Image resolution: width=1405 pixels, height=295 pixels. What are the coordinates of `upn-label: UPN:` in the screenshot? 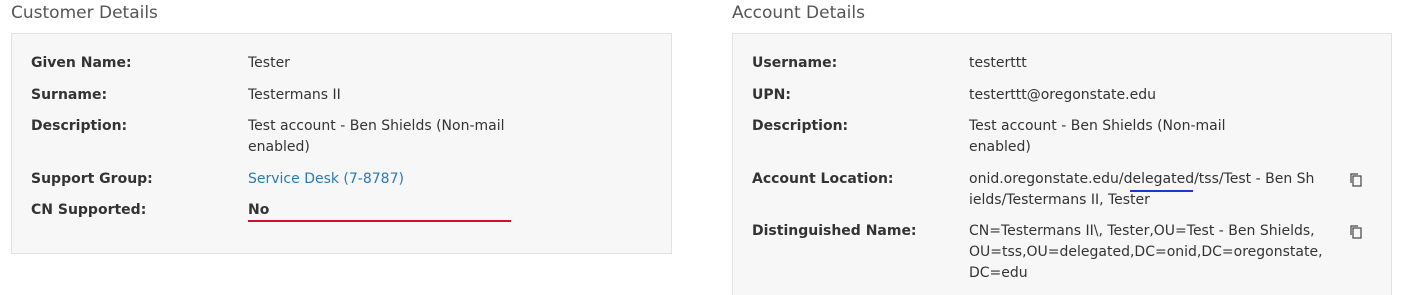 It's located at (771, 95).